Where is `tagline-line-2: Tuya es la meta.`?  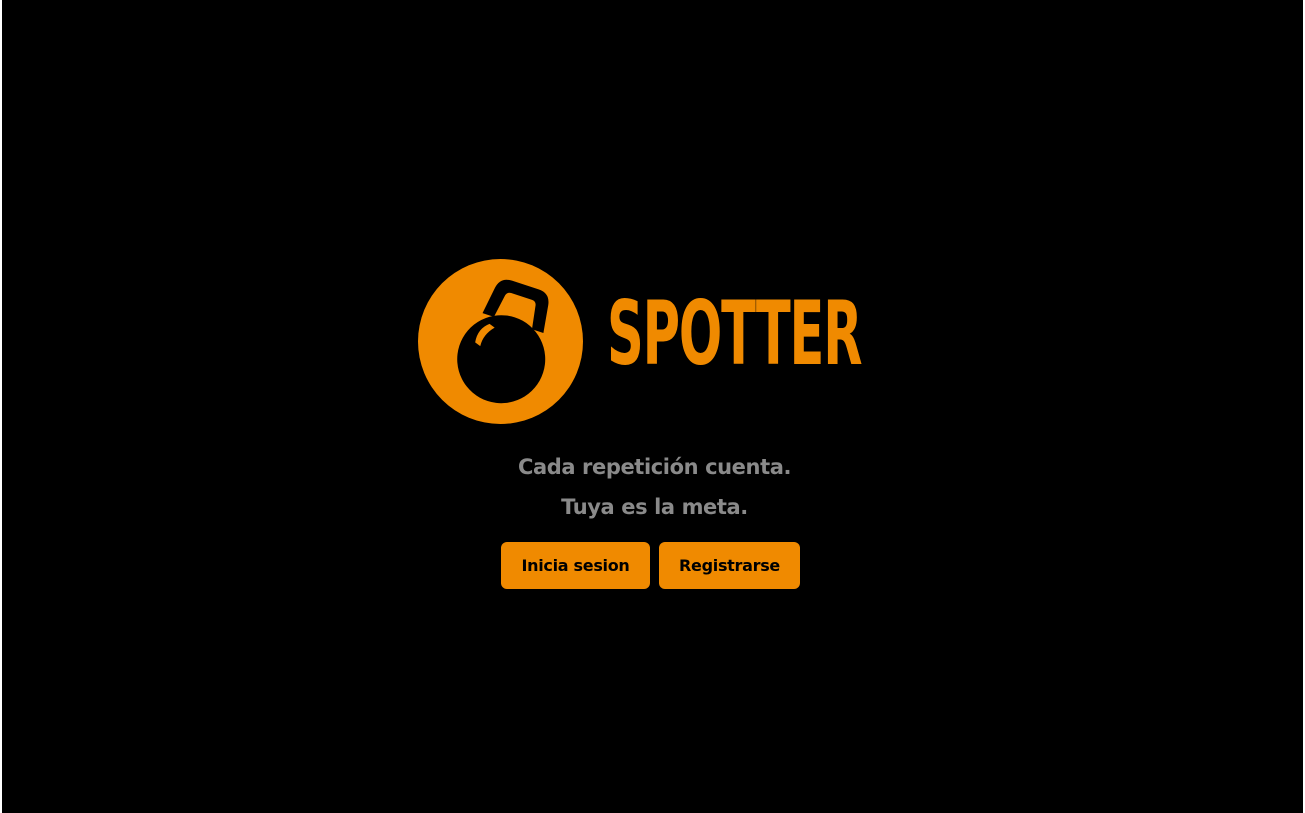 tagline-line-2: Tuya es la meta. is located at coordinates (654, 507).